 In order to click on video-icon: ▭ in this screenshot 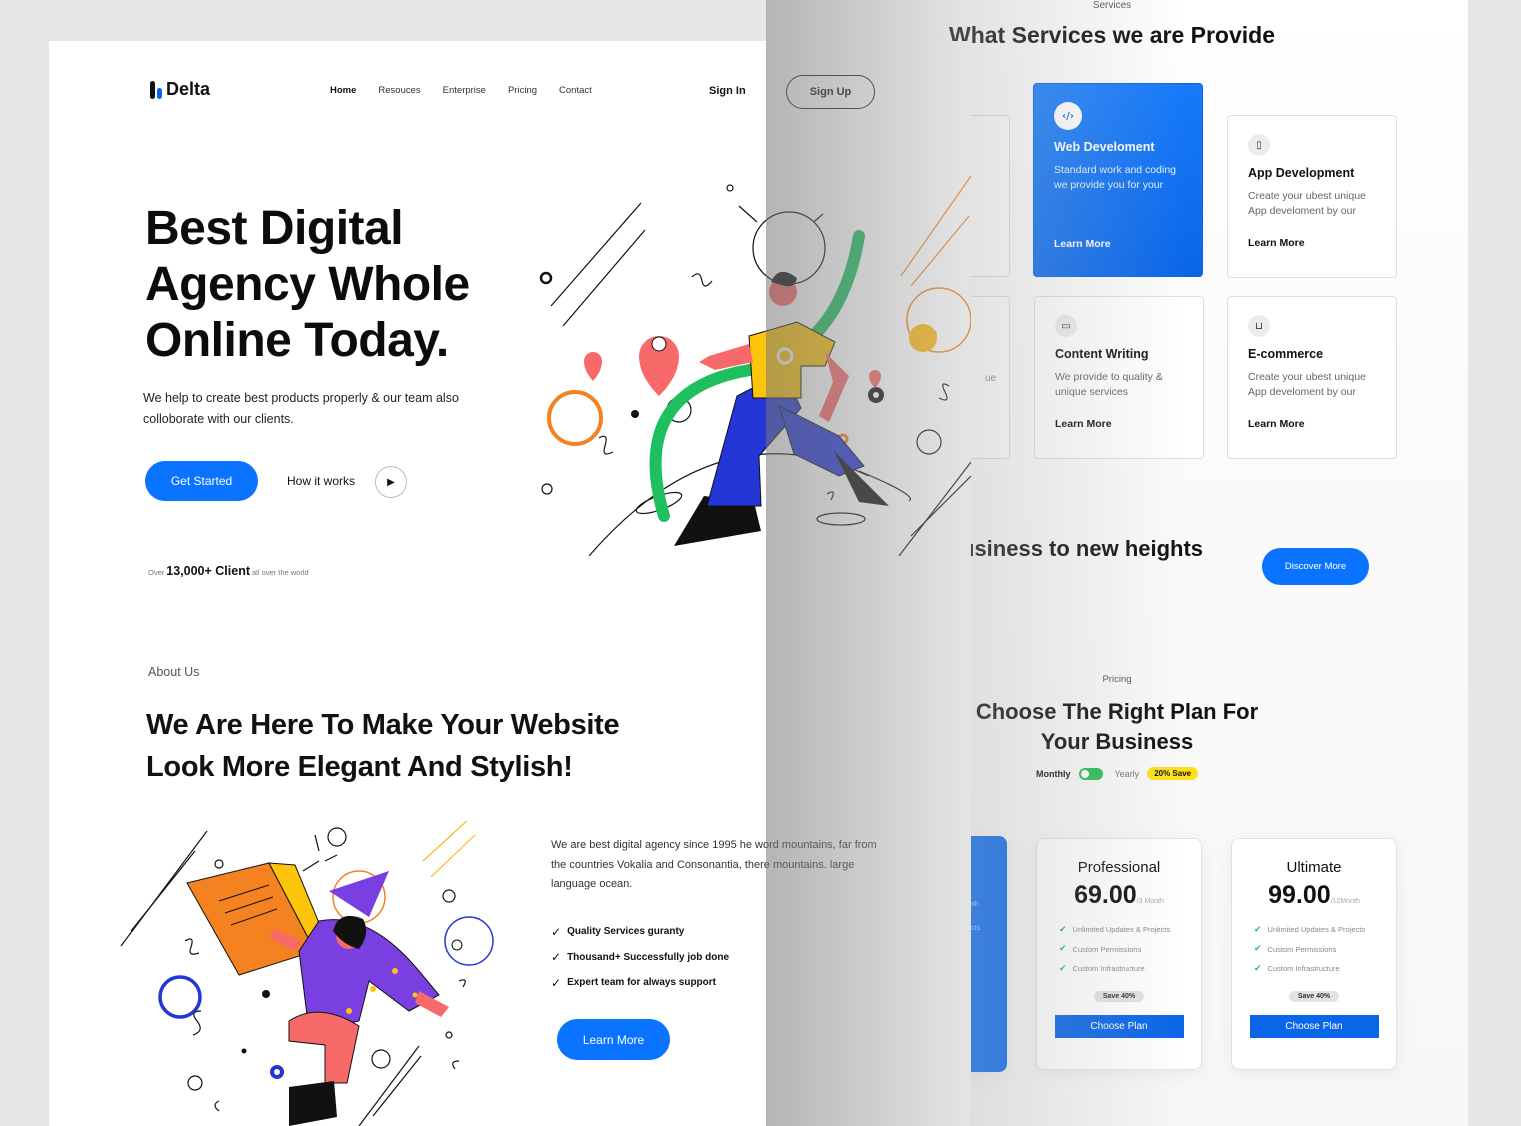, I will do `click(1066, 326)`.